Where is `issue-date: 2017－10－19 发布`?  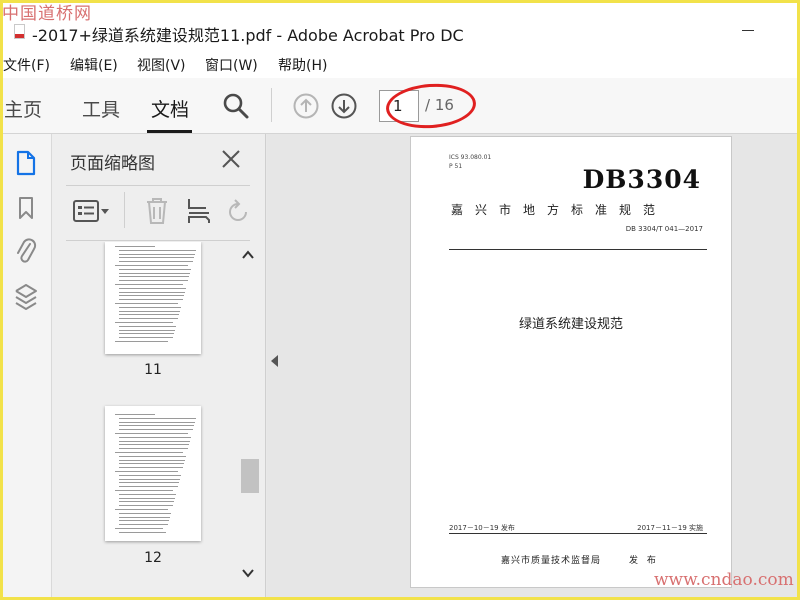
issue-date: 2017－10－19 发布 is located at coordinates (482, 528).